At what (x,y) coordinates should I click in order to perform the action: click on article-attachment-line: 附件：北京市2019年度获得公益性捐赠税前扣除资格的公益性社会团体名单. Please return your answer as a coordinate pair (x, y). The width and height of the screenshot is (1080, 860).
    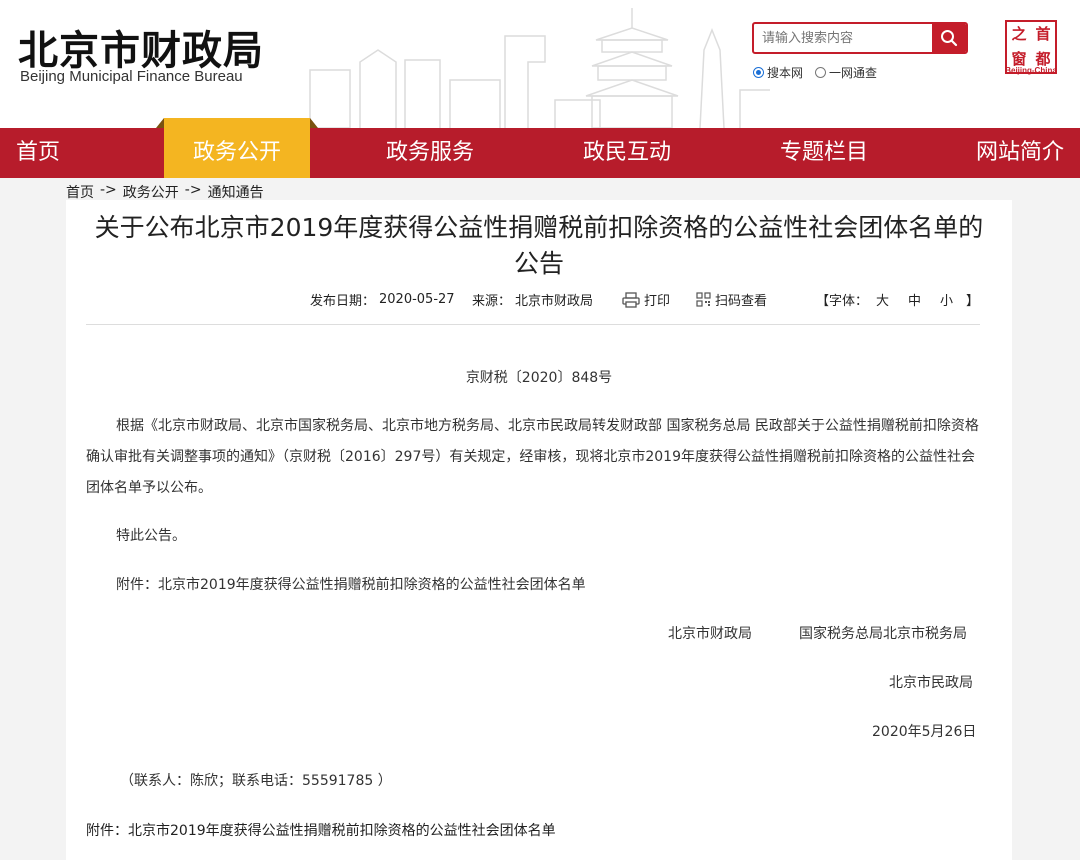
    Looking at the image, I should click on (351, 585).